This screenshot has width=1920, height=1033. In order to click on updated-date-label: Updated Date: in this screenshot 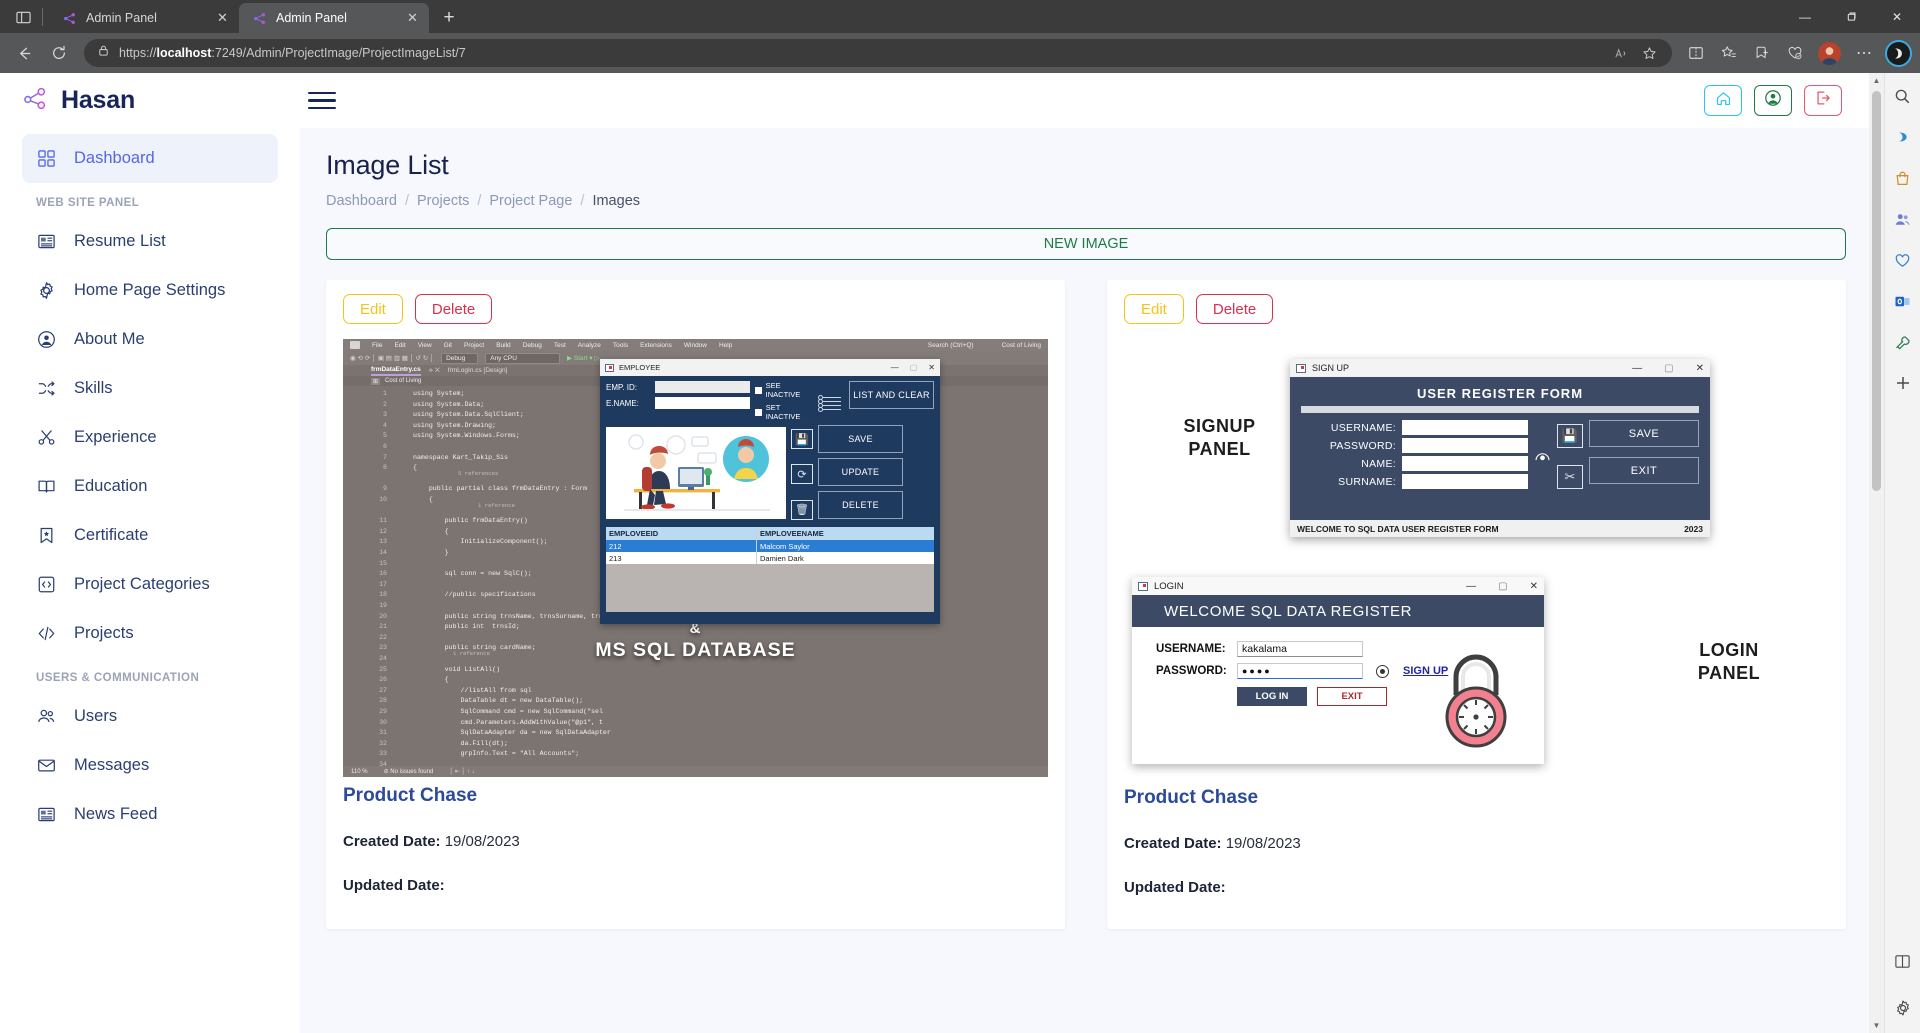, I will do `click(394, 885)`.